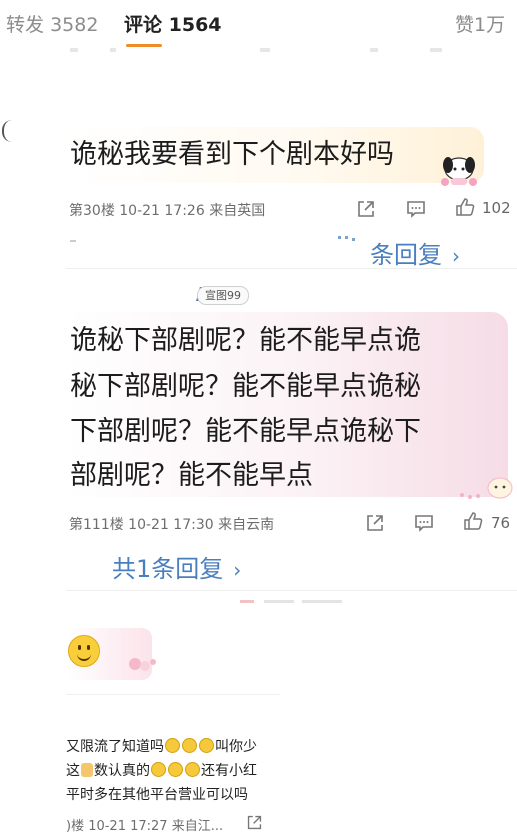 The height and width of the screenshot is (834, 517). Describe the element at coordinates (172, 525) in the screenshot. I see `comment-meta: 第111楼 10-21 17:30 来自云南` at that location.